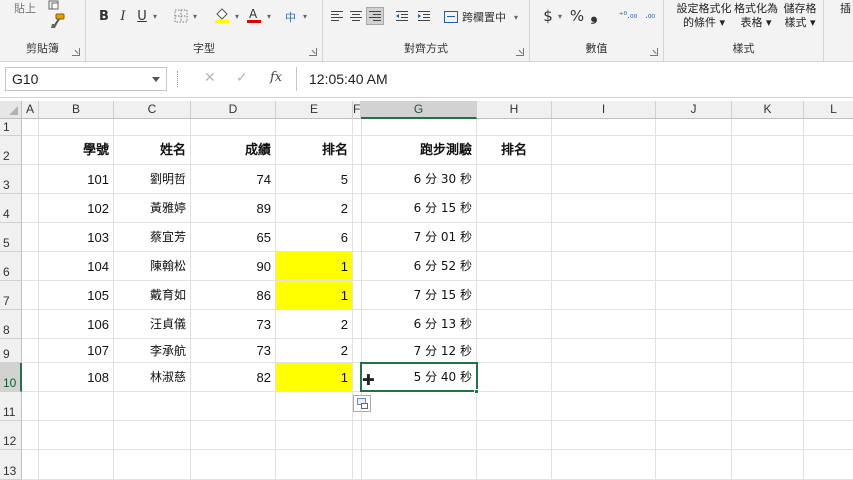 The width and height of the screenshot is (853, 480). What do you see at coordinates (152, 406) in the screenshot?
I see `cell-c11` at bounding box center [152, 406].